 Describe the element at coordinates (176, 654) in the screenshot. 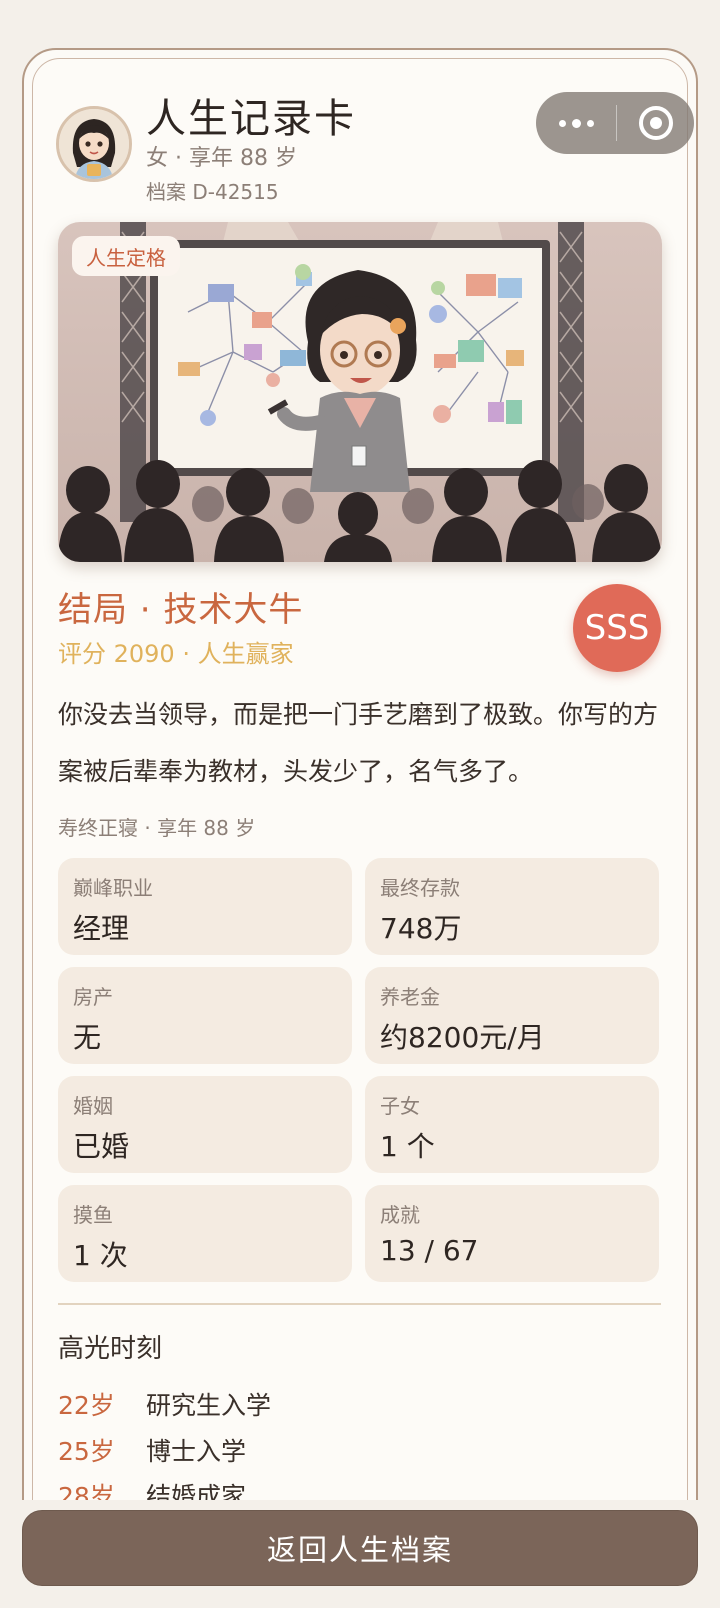

I see `ending-score: 评分 2090 · 人生赢家` at that location.